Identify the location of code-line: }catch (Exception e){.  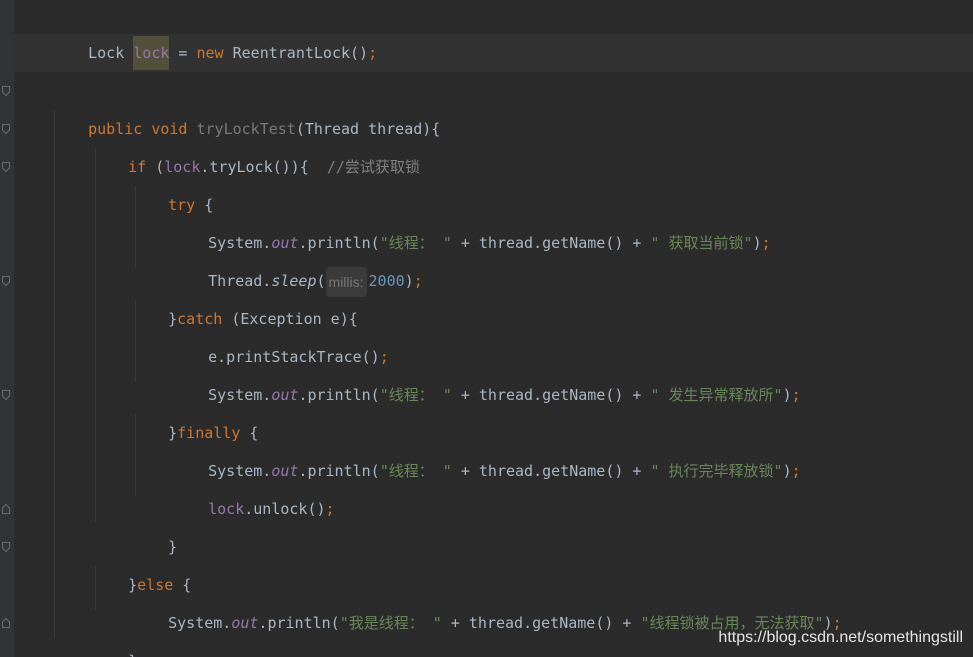
(245, 295).